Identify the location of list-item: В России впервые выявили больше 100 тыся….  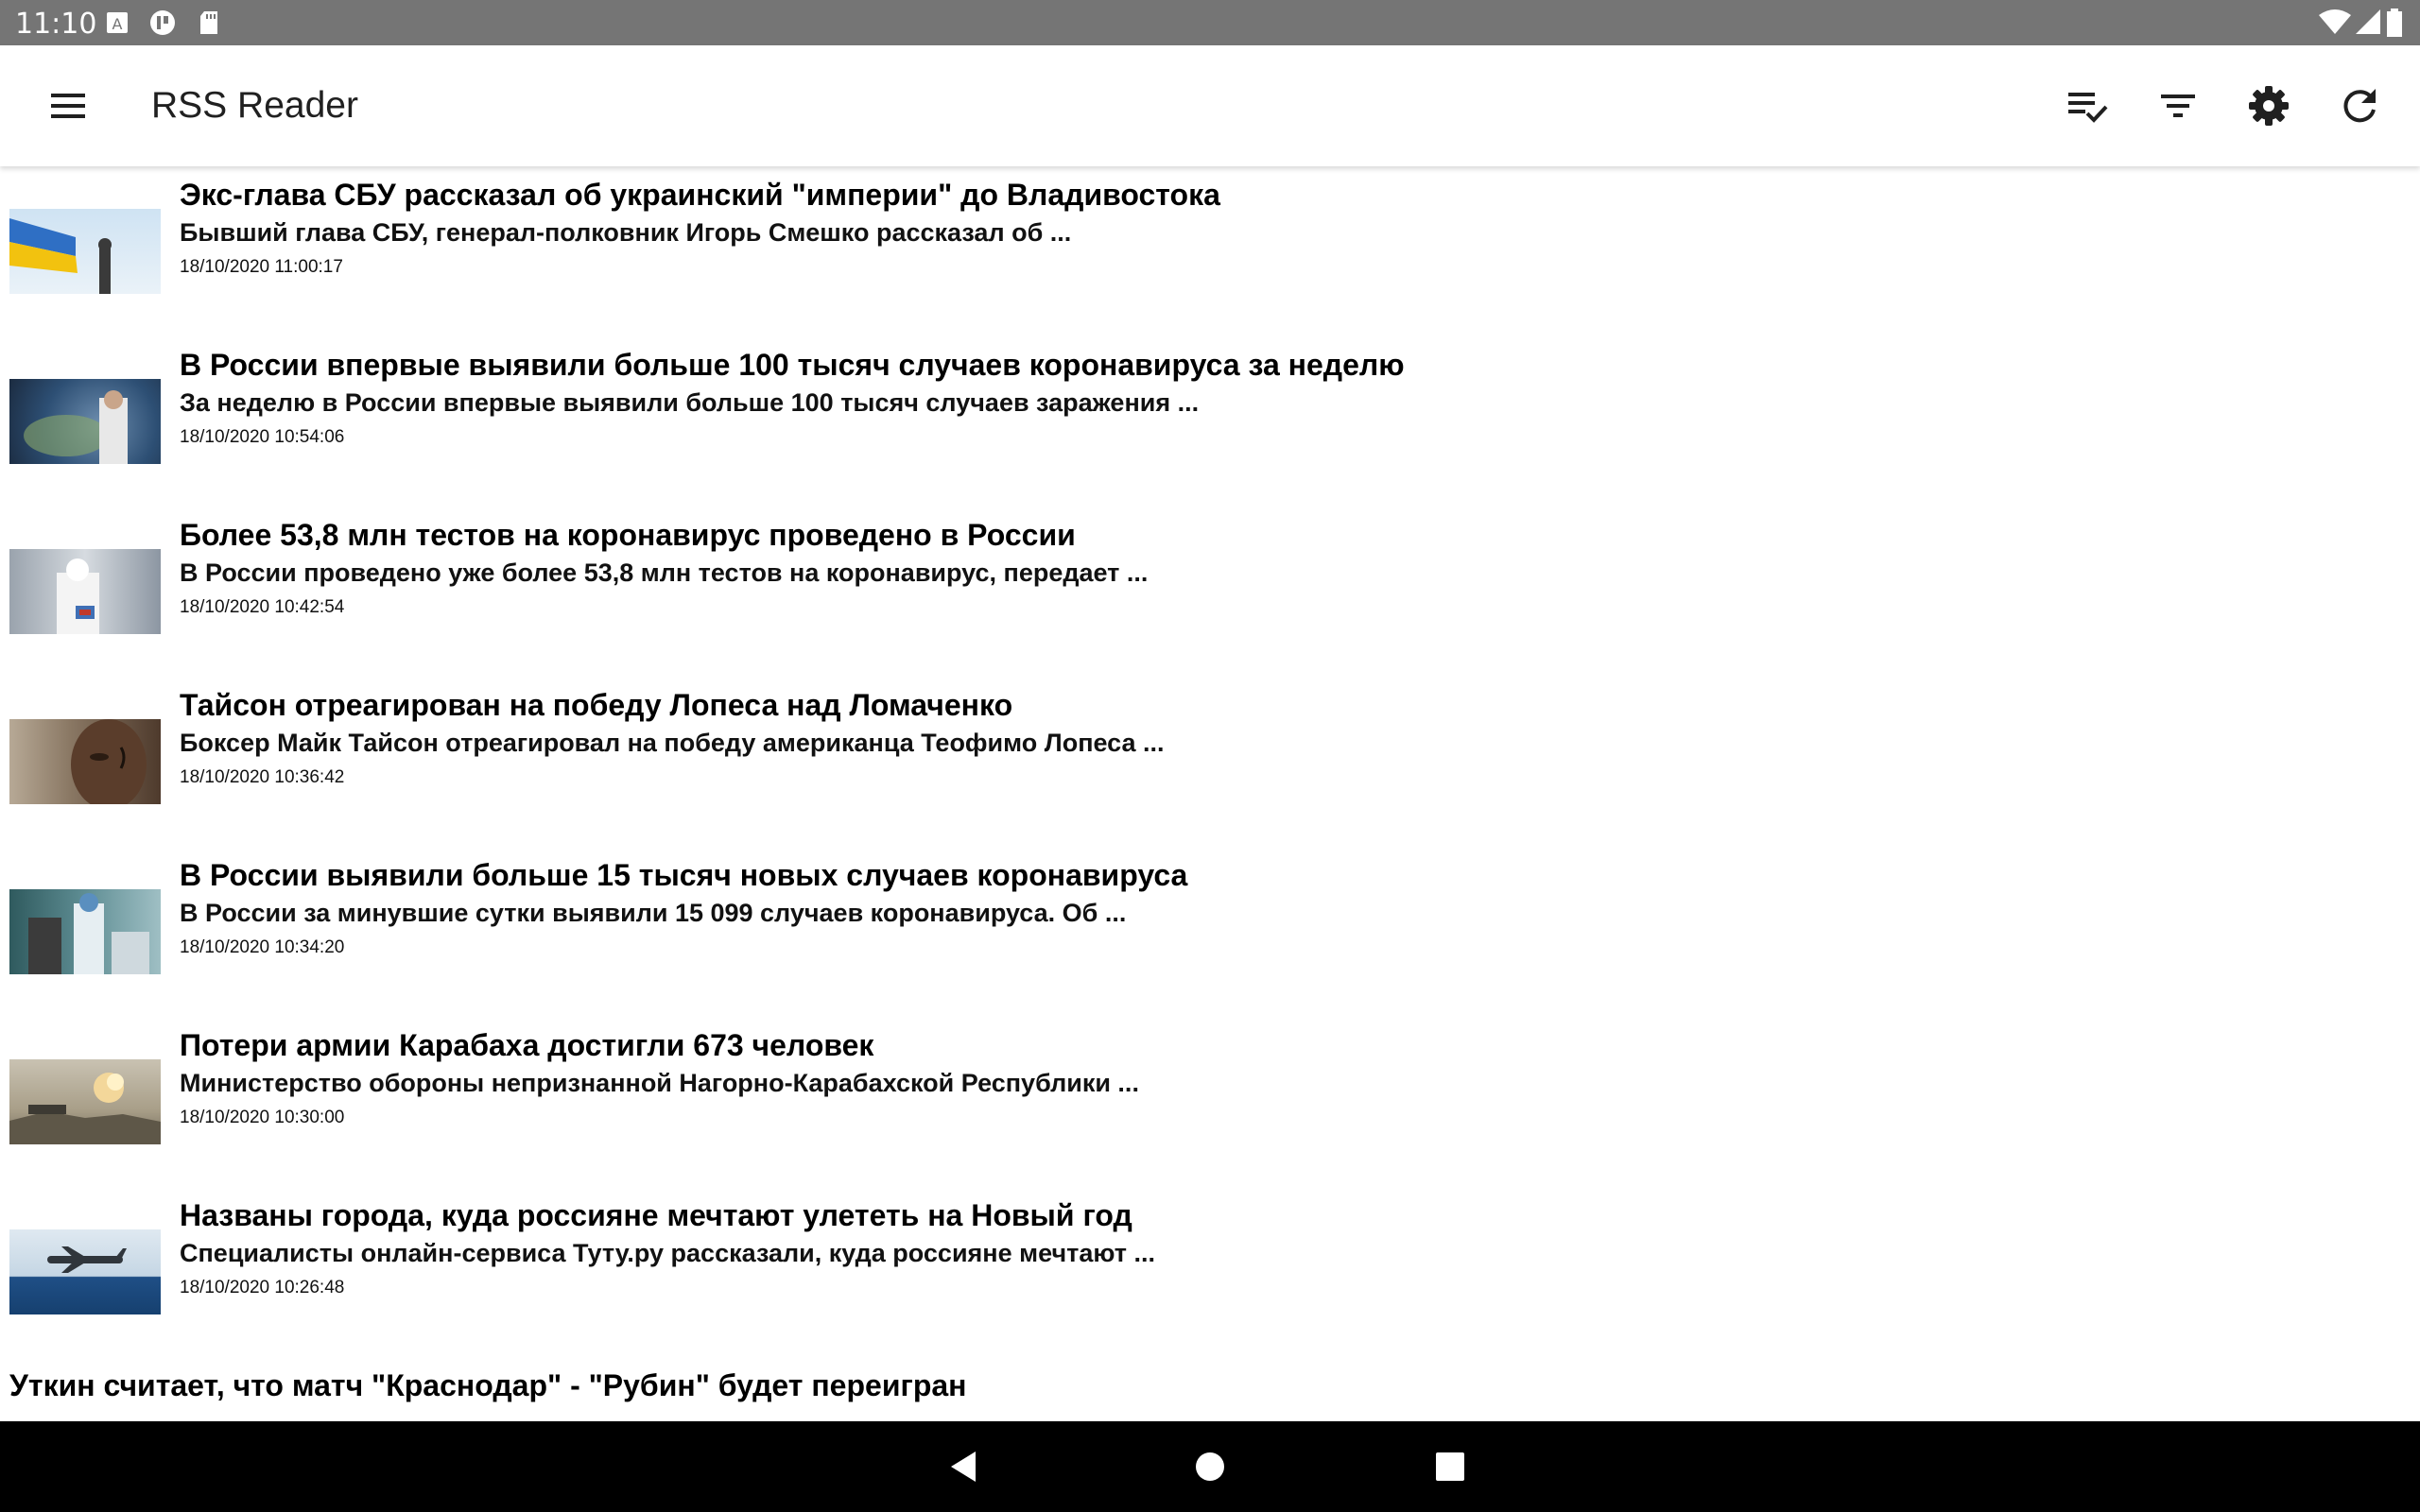
(1210, 421).